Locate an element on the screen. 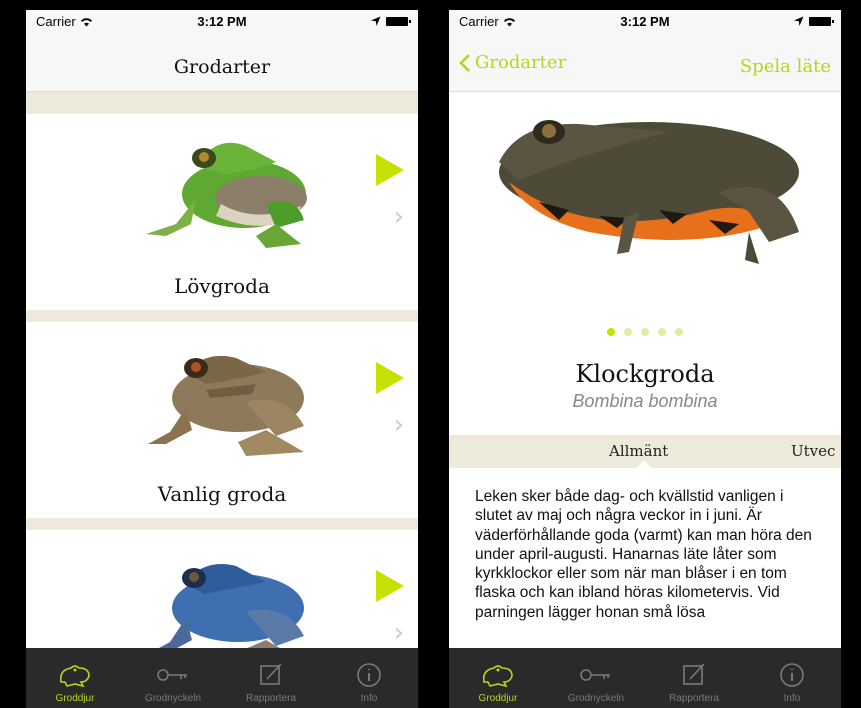  nav-bar: Carrier 3:12 PM Grodarter is located at coordinates (222, 51).